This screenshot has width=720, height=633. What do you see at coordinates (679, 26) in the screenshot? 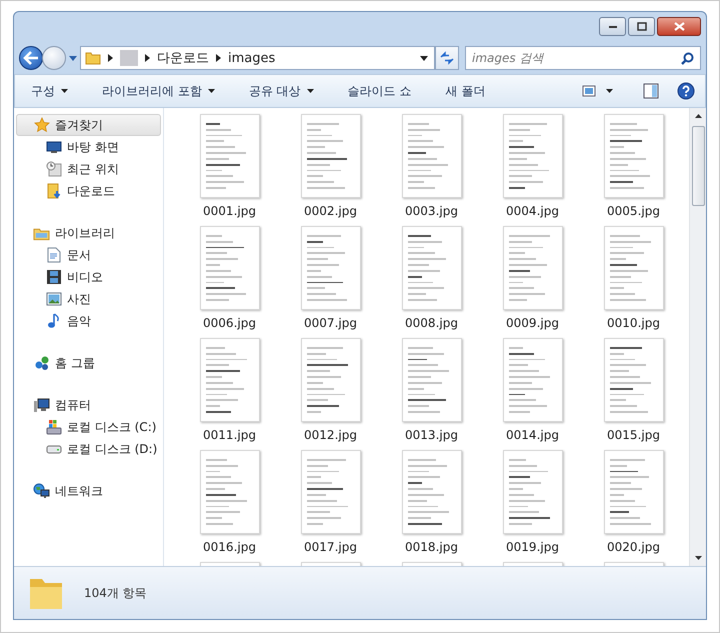
I see `close-button` at bounding box center [679, 26].